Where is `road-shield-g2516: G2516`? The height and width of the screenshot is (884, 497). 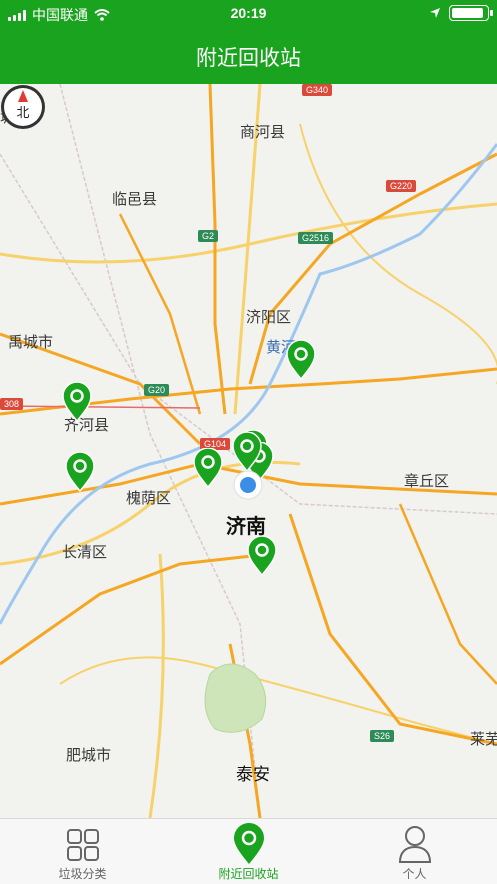 road-shield-g2516: G2516 is located at coordinates (316, 238).